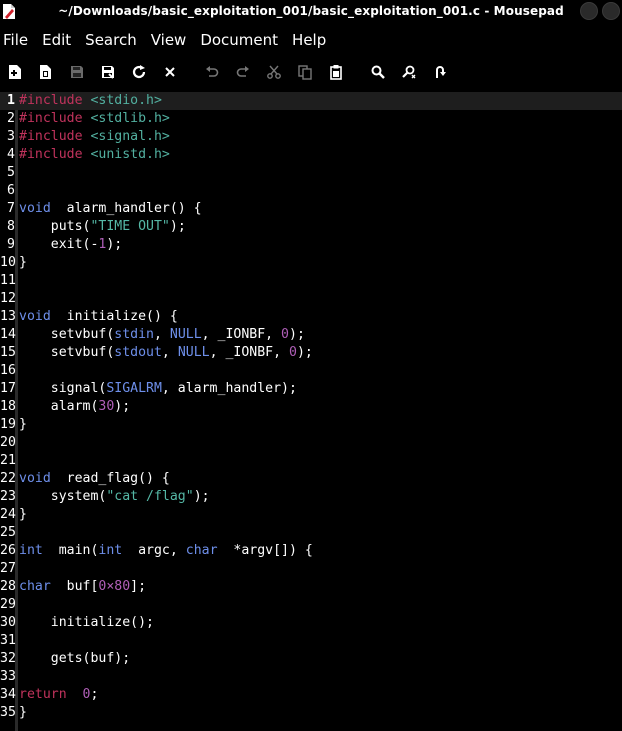 This screenshot has width=622, height=731. Describe the element at coordinates (440, 72) in the screenshot. I see `go-to-line-icon` at that location.